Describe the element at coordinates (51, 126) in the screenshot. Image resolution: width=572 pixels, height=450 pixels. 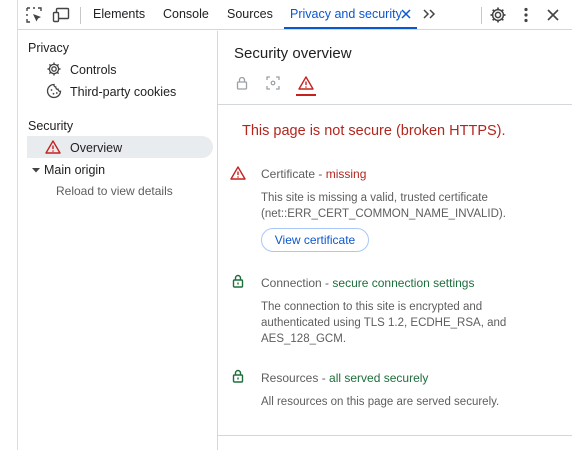
I see `security-heading: Security` at that location.